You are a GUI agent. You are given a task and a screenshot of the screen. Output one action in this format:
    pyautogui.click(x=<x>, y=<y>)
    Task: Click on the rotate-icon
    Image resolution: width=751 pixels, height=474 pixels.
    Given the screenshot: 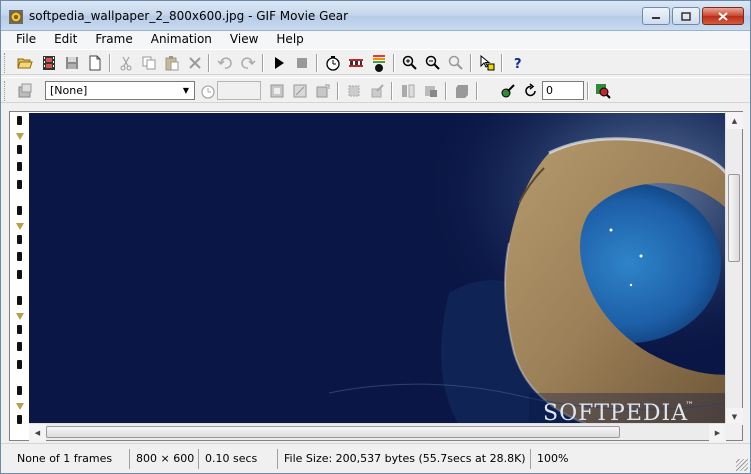 What is the action you would take?
    pyautogui.click(x=431, y=91)
    